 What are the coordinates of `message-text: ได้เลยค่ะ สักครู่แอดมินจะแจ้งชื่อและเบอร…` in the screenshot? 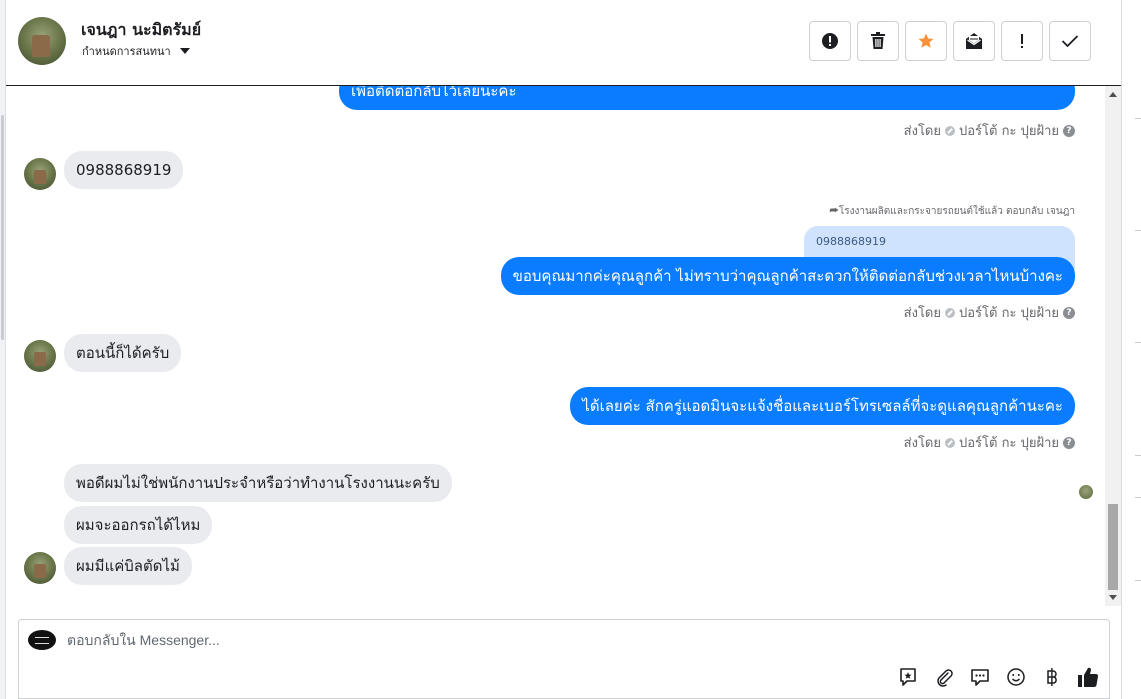 It's located at (822, 406).